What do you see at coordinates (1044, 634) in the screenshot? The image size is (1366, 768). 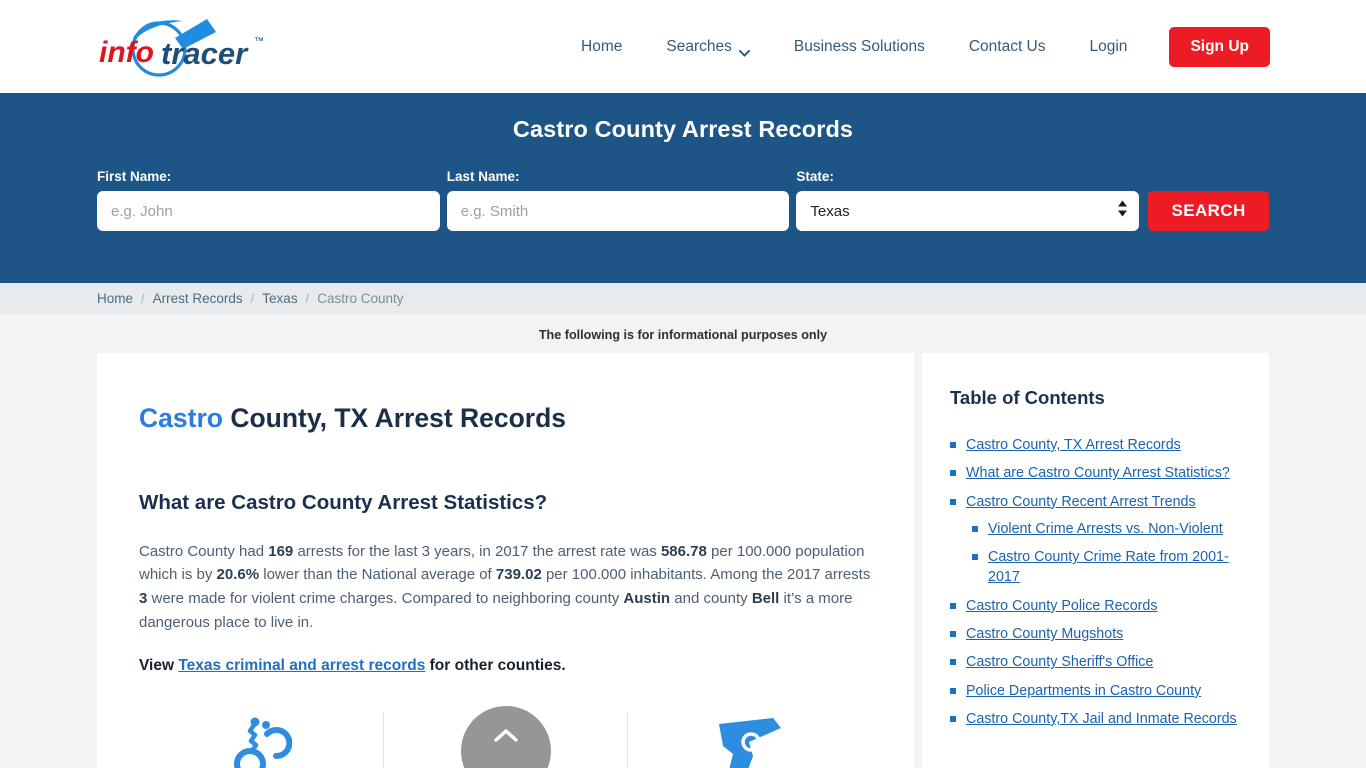 I see `toc-link-mugshots: Castro County Mugshots` at bounding box center [1044, 634].